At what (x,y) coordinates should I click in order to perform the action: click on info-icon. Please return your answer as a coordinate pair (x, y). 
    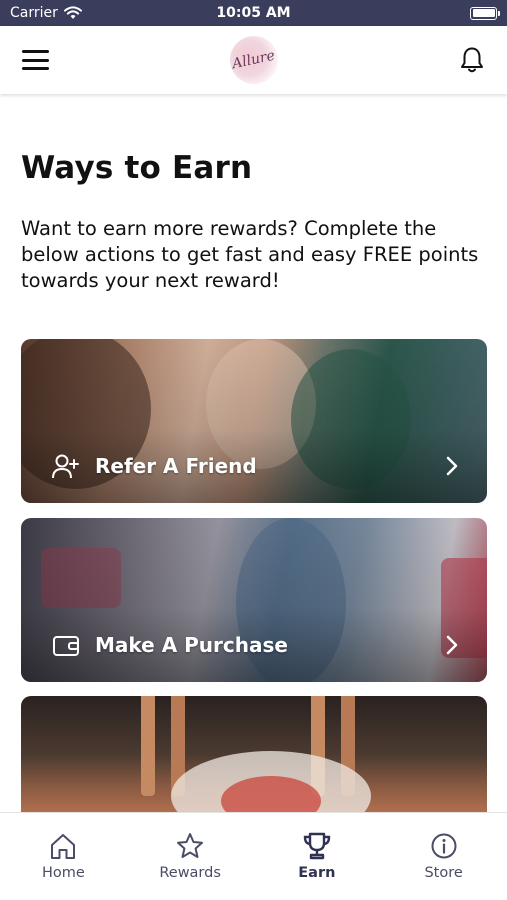
    Looking at the image, I should click on (444, 846).